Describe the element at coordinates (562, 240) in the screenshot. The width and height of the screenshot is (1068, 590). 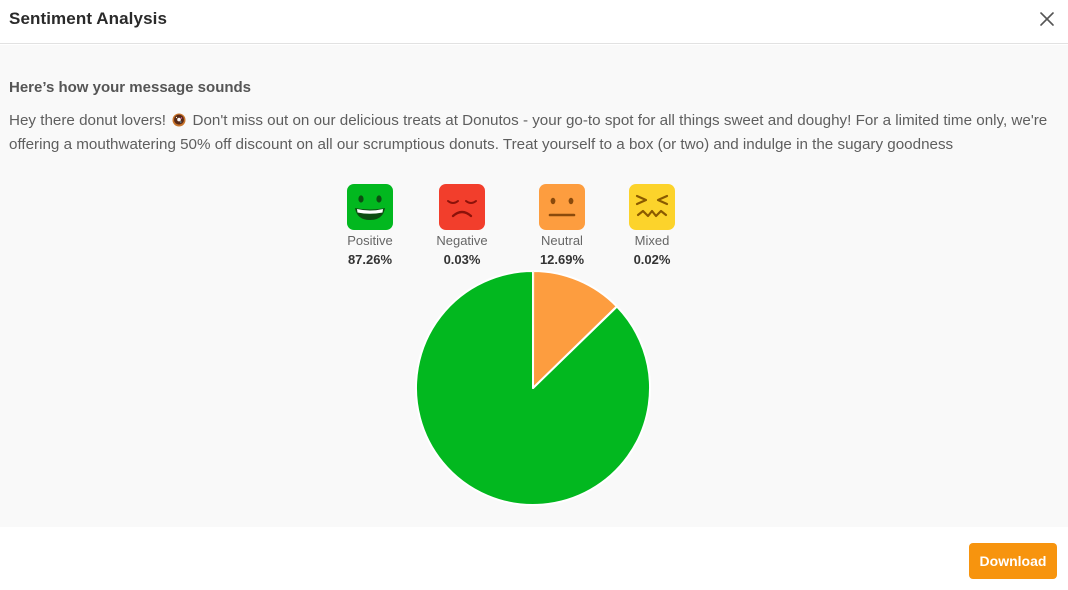
I see `sentiment-label: Neutral` at that location.